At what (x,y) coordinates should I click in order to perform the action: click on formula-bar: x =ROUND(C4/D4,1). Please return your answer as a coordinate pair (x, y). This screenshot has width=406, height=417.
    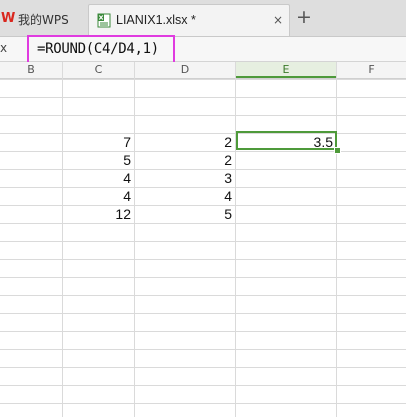
    Looking at the image, I should click on (203, 51).